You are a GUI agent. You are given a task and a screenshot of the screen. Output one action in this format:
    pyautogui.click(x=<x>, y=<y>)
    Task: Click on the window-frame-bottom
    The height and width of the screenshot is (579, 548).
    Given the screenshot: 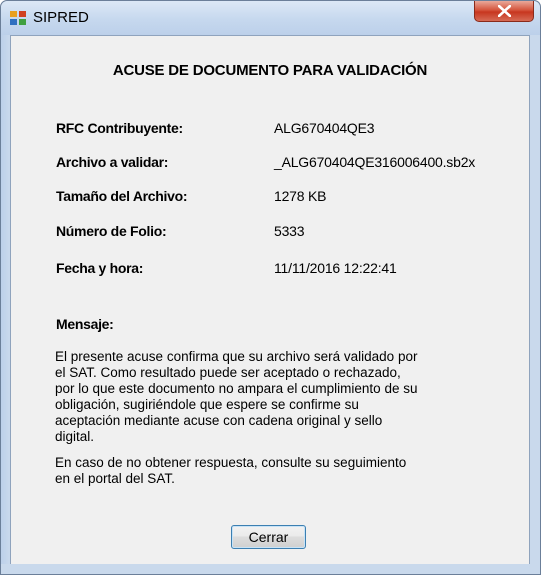 What is the action you would take?
    pyautogui.click(x=270, y=569)
    